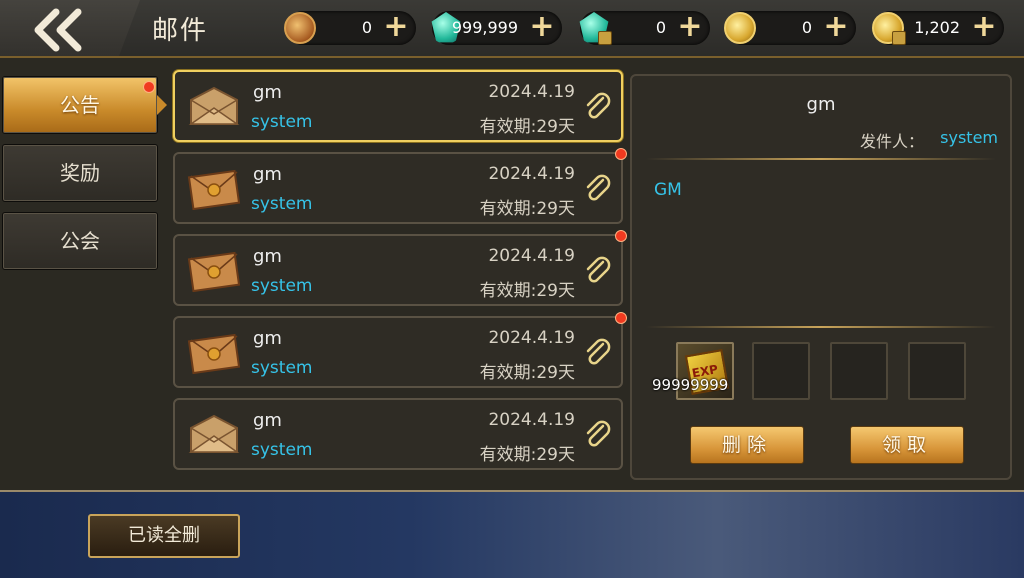  I want to click on back-button, so click(60, 30).